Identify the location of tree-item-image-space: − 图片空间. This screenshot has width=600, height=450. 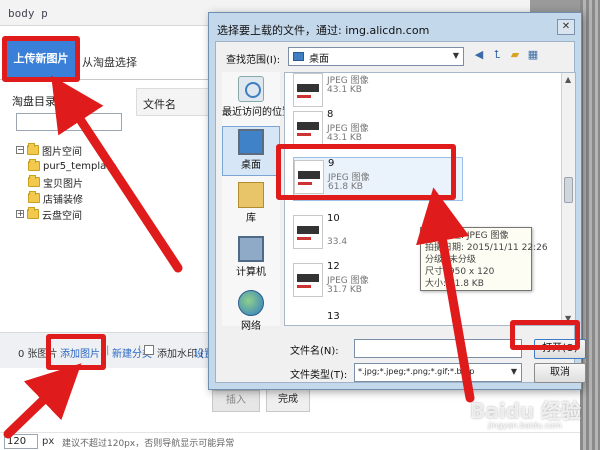
(49, 150).